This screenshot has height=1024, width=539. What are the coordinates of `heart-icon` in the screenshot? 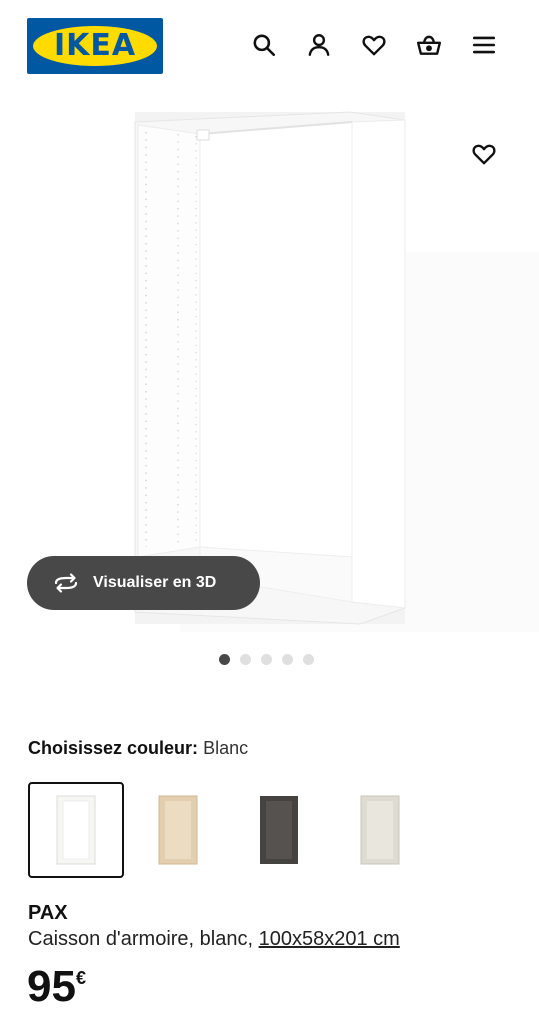 It's located at (374, 45).